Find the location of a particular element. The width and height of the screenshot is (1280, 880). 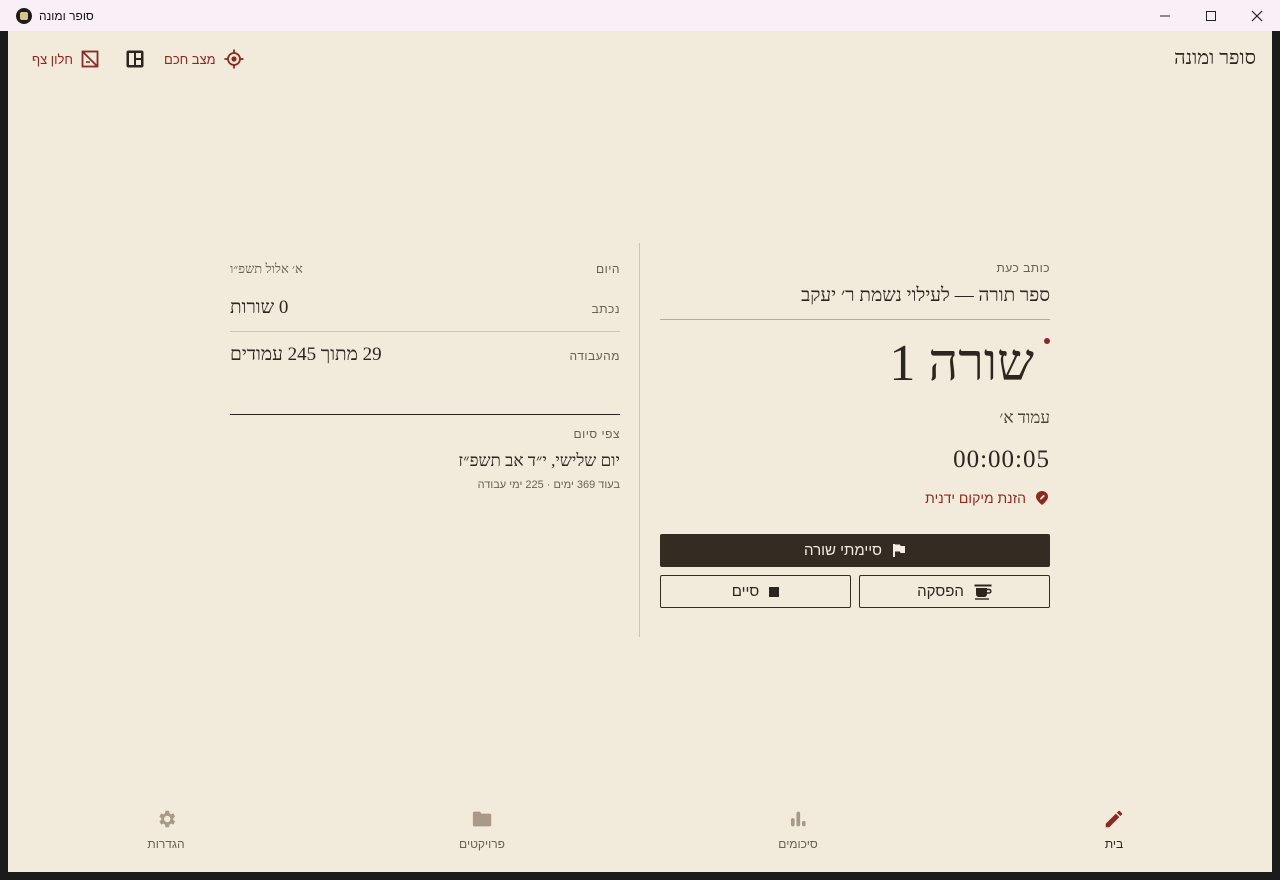

nav-settings: הגדרות is located at coordinates (166, 829).